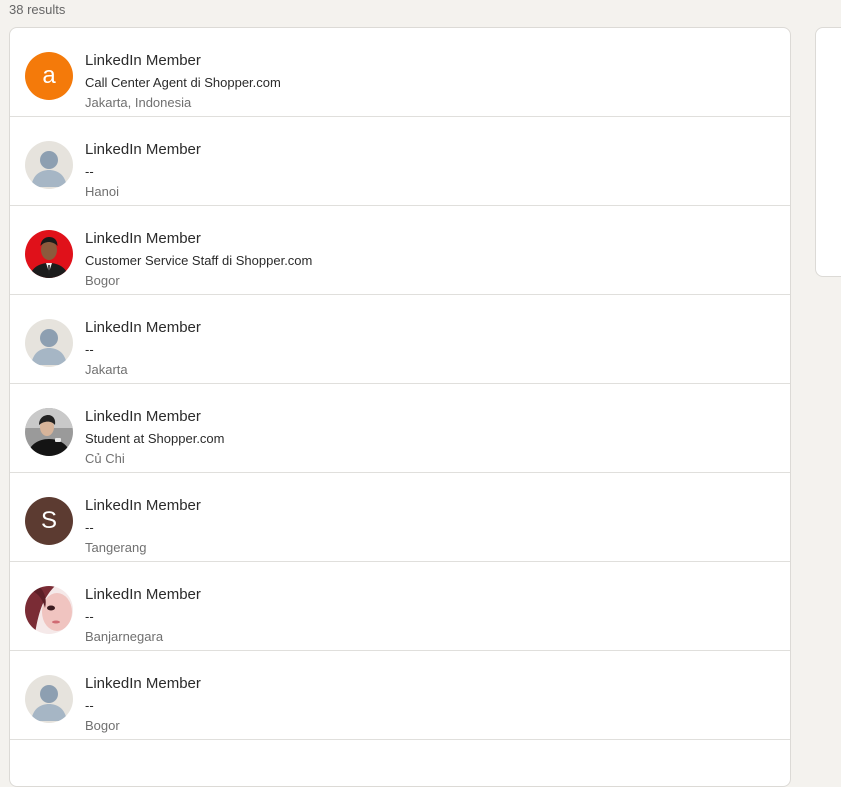 The width and height of the screenshot is (841, 787). I want to click on avatar-letter: S, so click(48, 520).